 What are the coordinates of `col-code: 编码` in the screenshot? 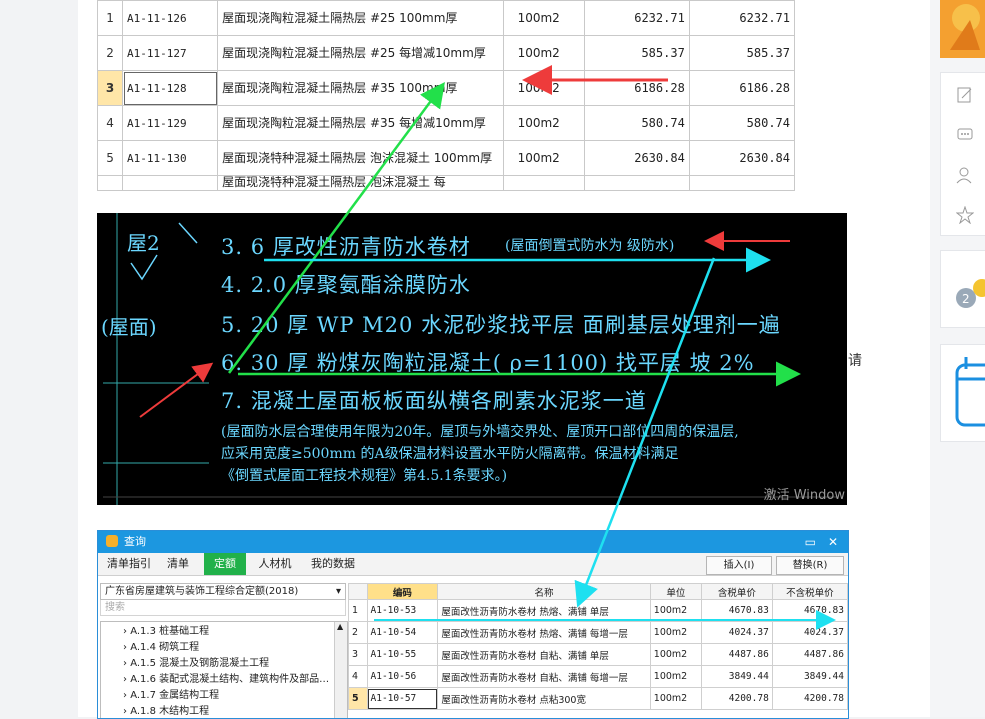 It's located at (402, 591).